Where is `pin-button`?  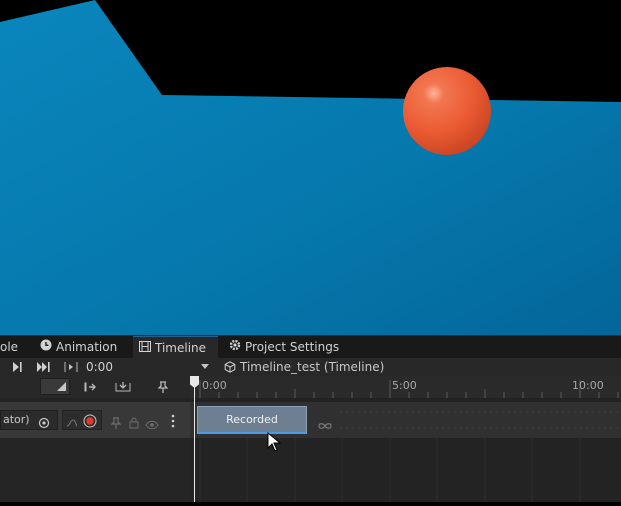
pin-button is located at coordinates (163, 387).